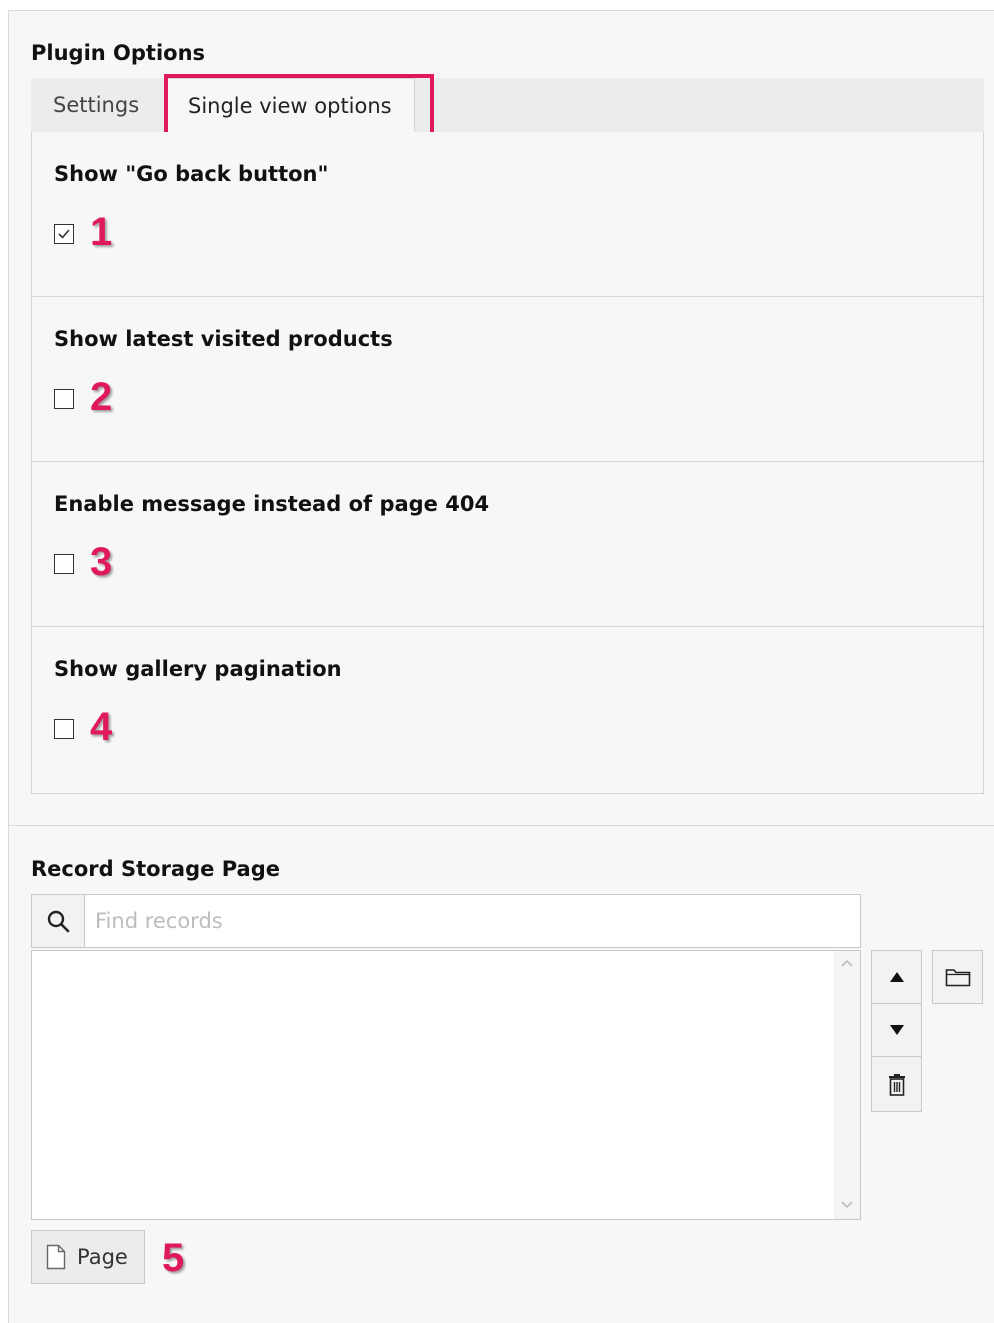  I want to click on message-instead-of-404-checkbox, so click(64, 564).